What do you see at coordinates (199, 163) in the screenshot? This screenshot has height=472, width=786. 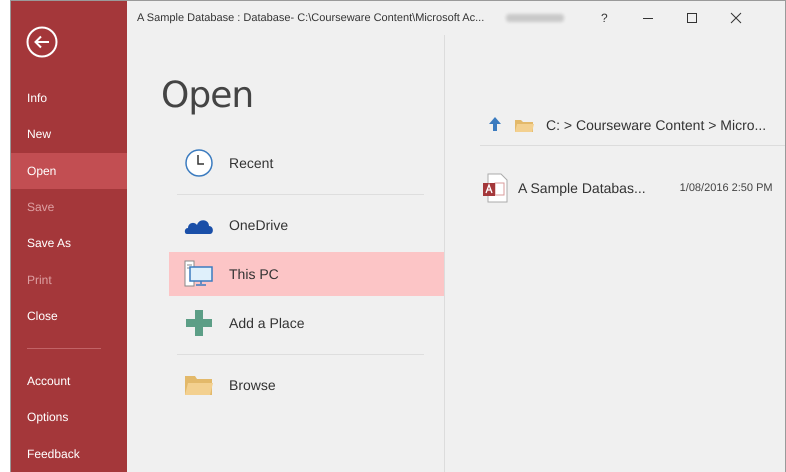 I see `clock-icon` at bounding box center [199, 163].